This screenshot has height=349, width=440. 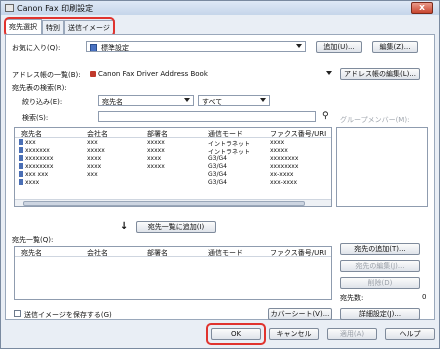 I want to click on group-members-label: グループメンバー(M):, so click(x=375, y=120).